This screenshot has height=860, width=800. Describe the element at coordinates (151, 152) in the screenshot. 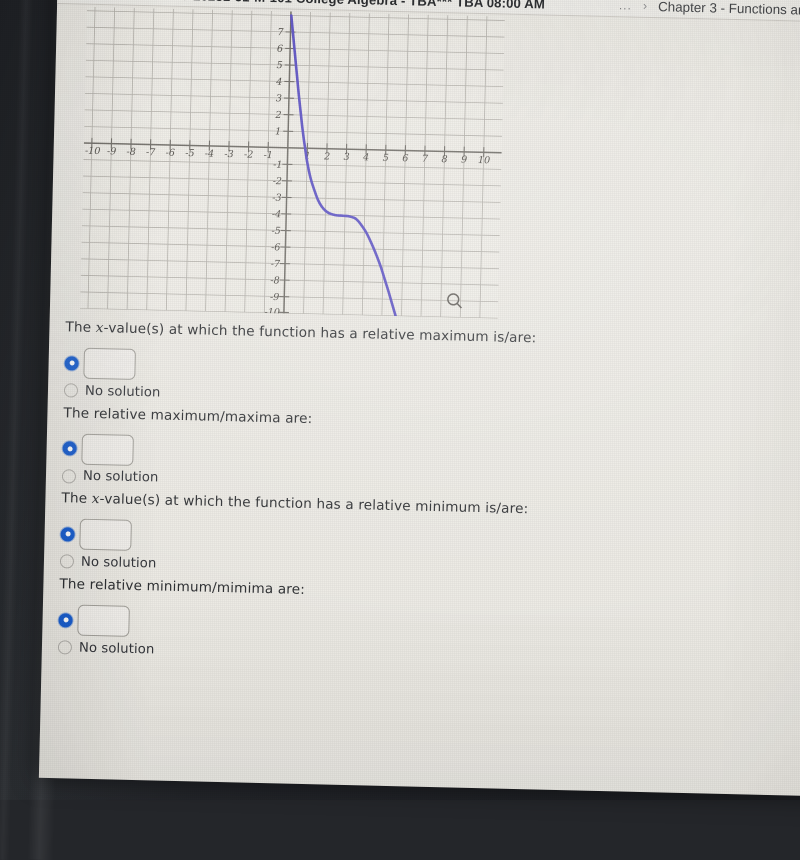

I see `x-tick-label: -7` at that location.